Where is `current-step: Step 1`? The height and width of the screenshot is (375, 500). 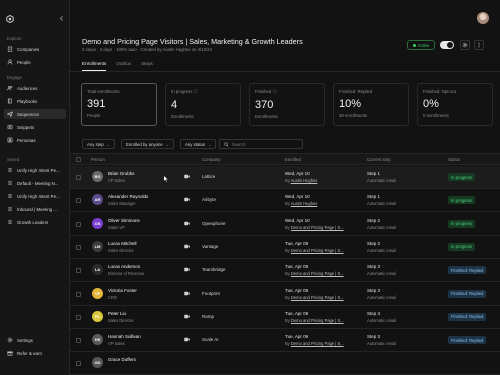
current-step: Step 1 is located at coordinates (374, 197).